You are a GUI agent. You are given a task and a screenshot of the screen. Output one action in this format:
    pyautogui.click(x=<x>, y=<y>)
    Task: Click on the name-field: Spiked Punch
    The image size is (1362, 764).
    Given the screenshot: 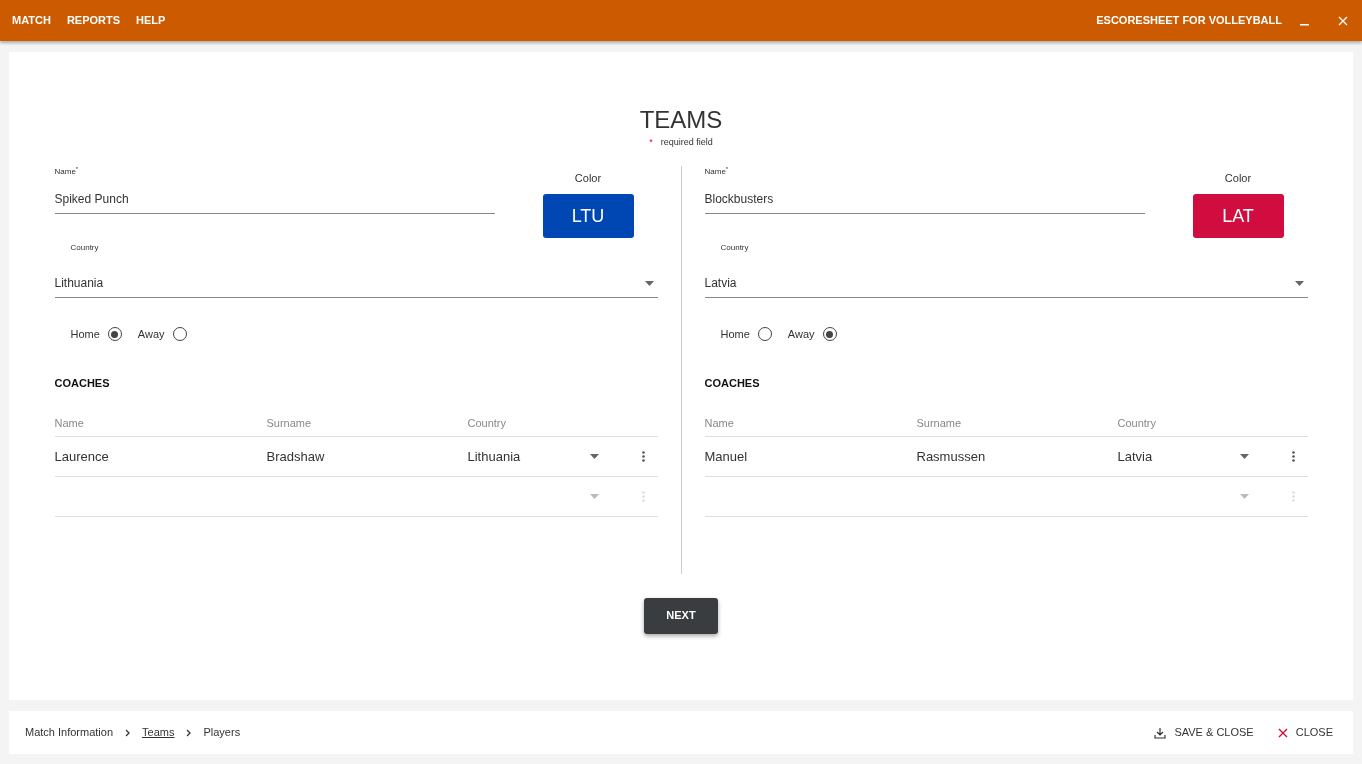 What is the action you would take?
    pyautogui.click(x=274, y=199)
    